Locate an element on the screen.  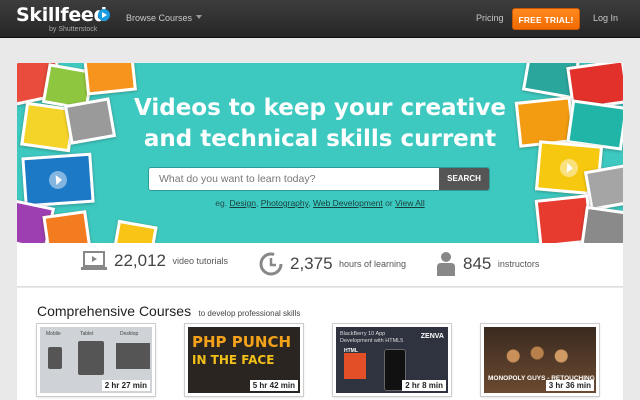
example-link-web-development: Web Development is located at coordinates (348, 203).